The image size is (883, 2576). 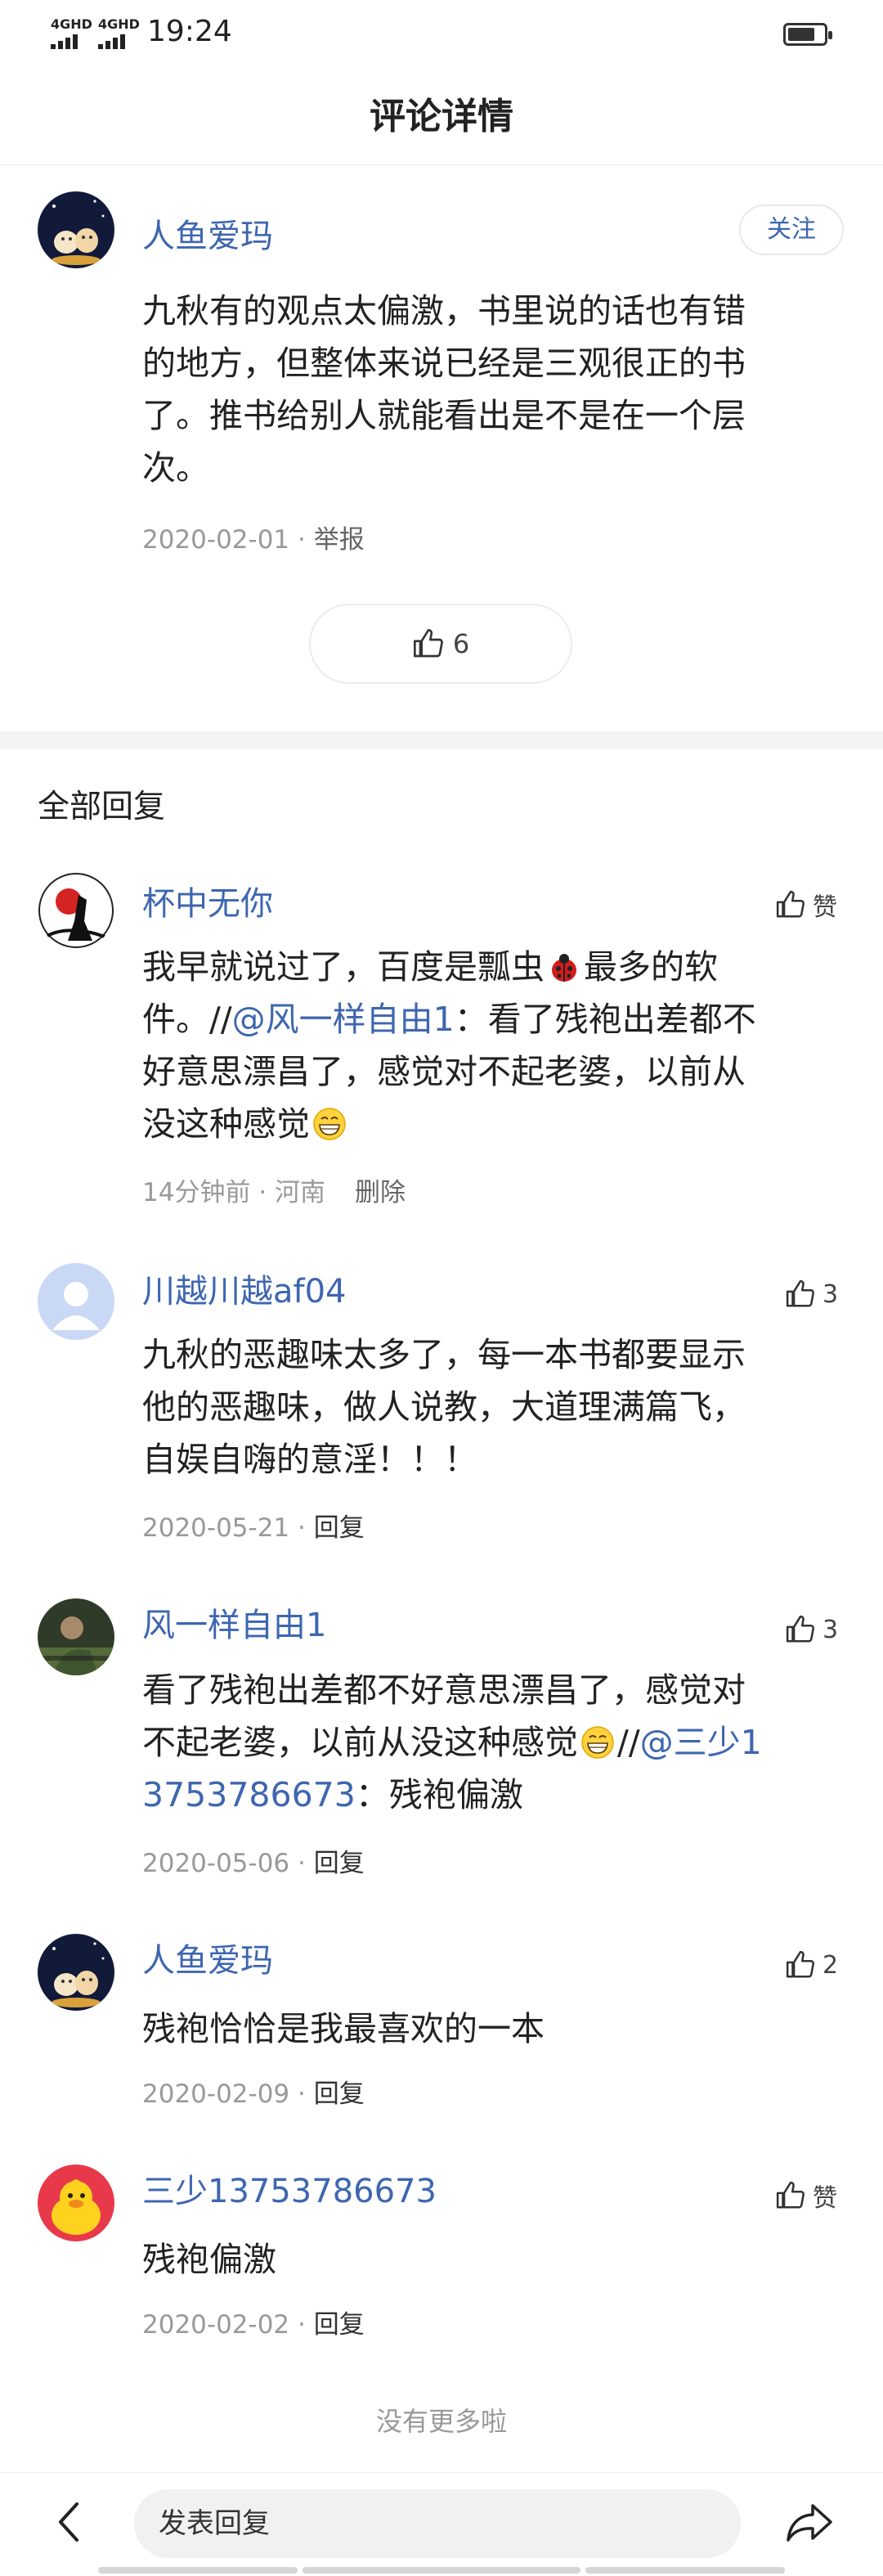 I want to click on title-bar: 评论详情, so click(x=441, y=117).